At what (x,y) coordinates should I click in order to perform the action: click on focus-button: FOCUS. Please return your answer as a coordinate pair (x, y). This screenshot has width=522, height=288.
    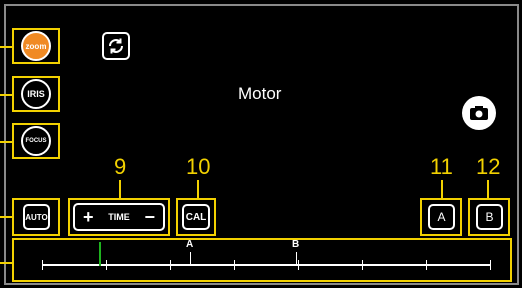
    Looking at the image, I should click on (36, 141).